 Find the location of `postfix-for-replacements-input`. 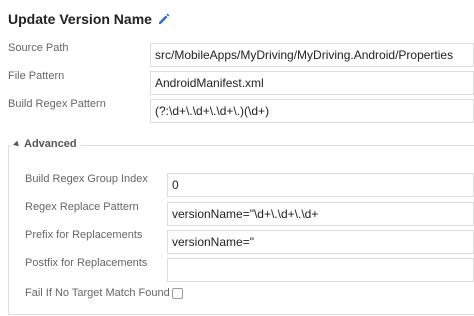

postfix-for-replacements-input is located at coordinates (320, 270).